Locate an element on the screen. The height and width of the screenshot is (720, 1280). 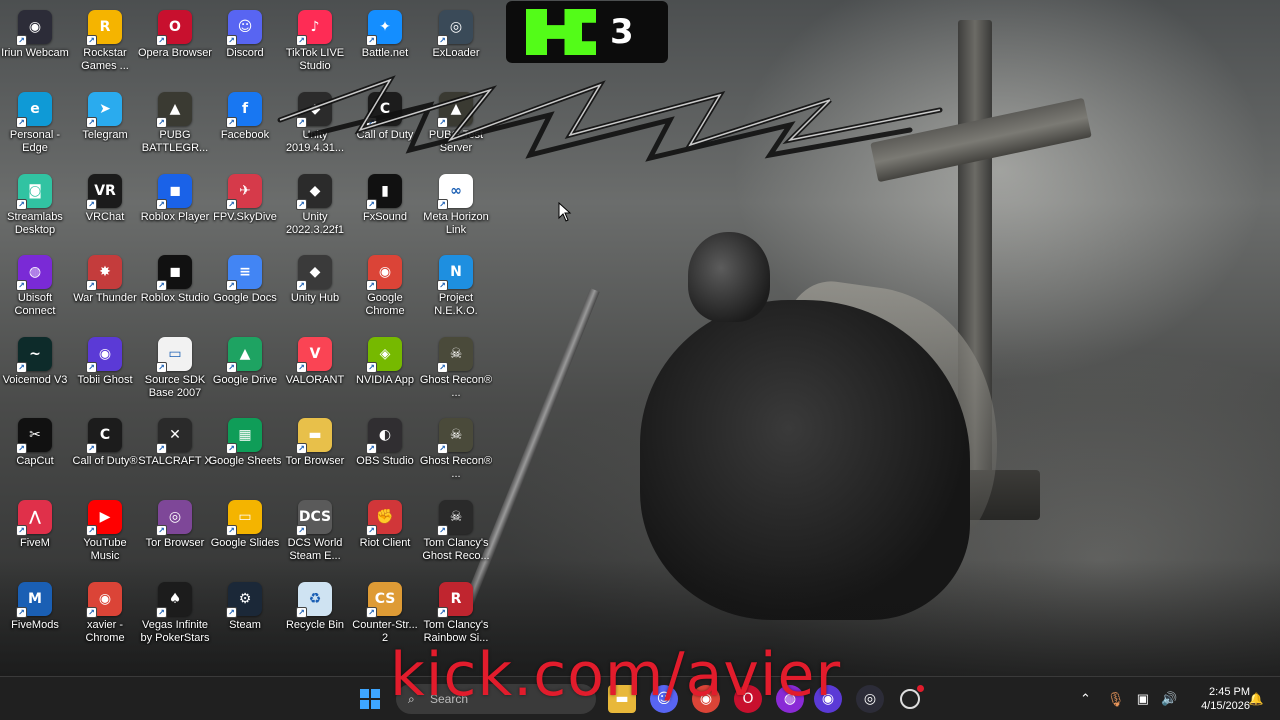
tobii-icon: ◉ ↗ is located at coordinates (104, 355).